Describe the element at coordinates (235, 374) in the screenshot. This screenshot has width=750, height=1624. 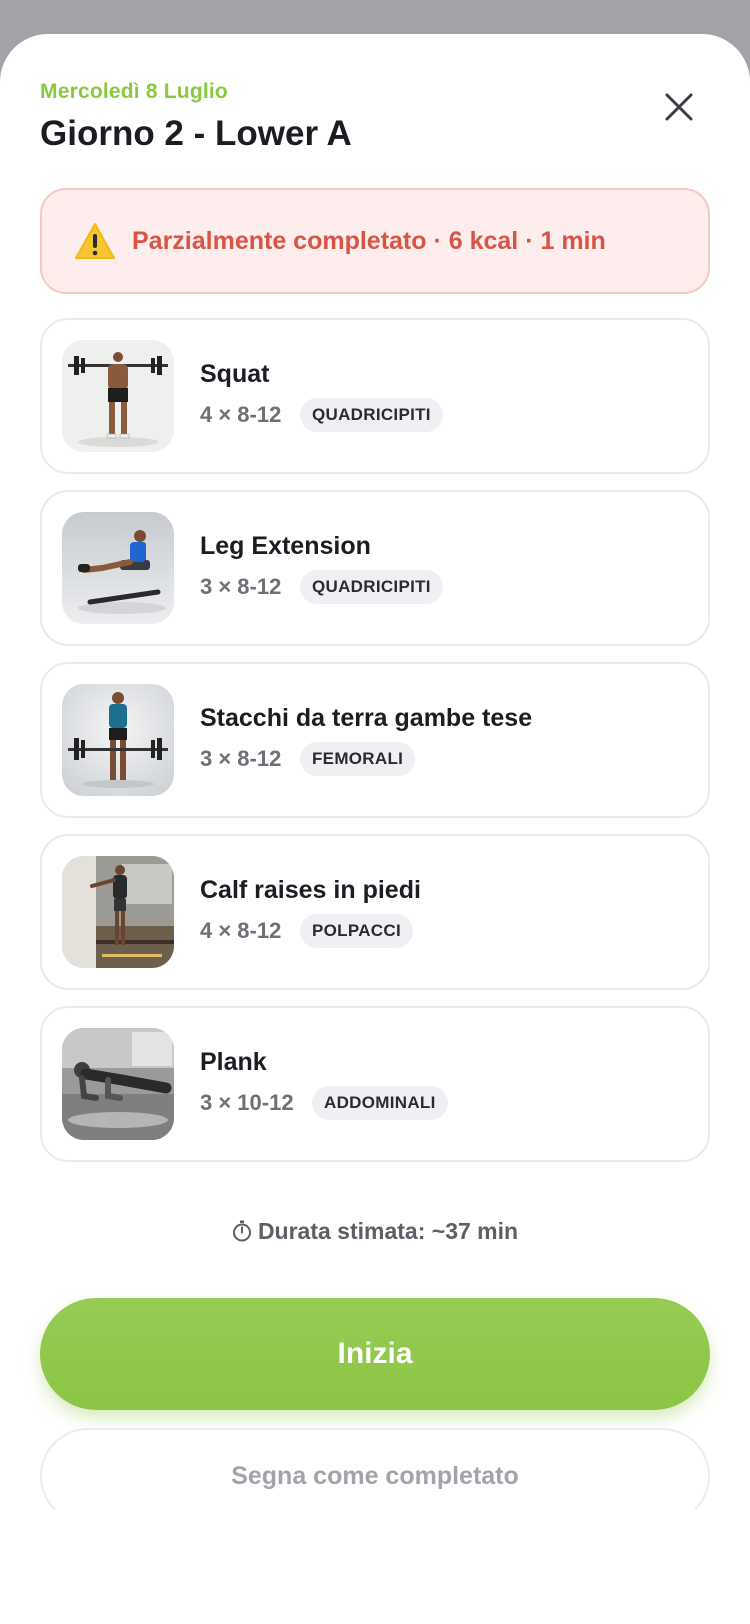
I see `exercise-name: Squat` at that location.